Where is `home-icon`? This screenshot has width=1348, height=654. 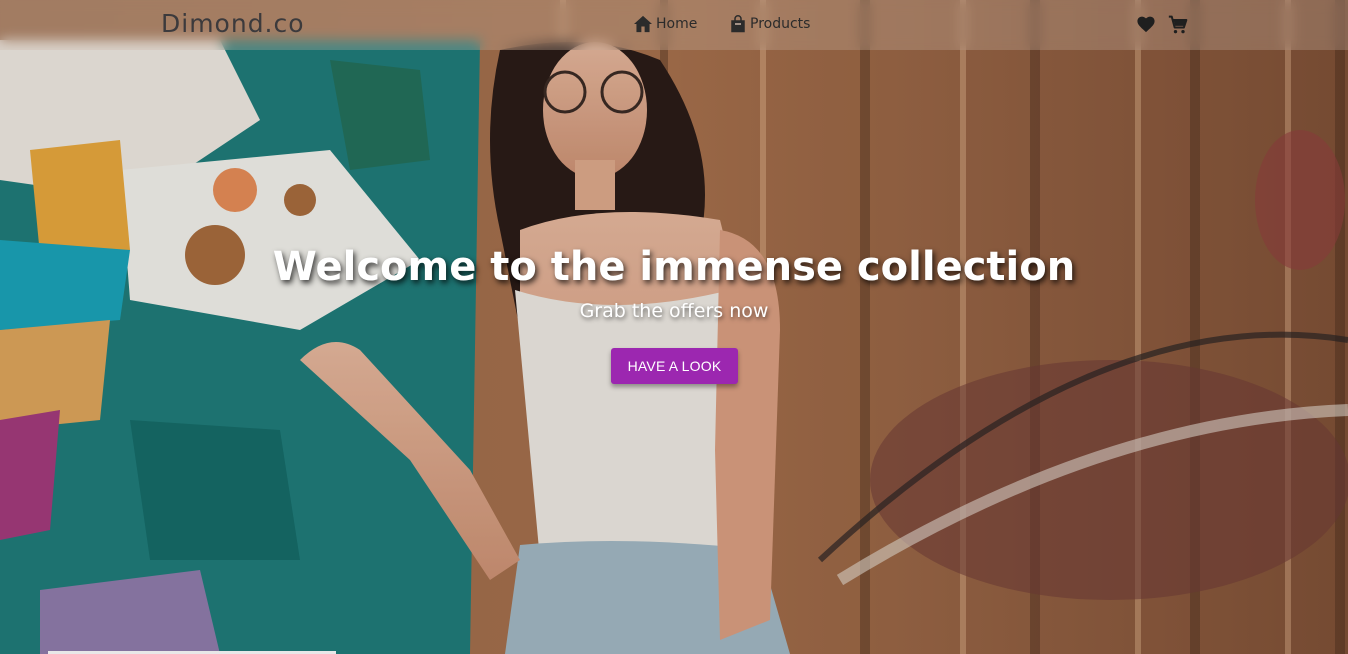 home-icon is located at coordinates (643, 24).